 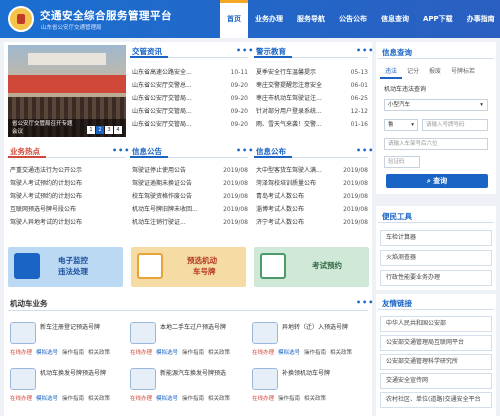 I want to click on nav-announcements: 公告公布, so click(x=353, y=19).